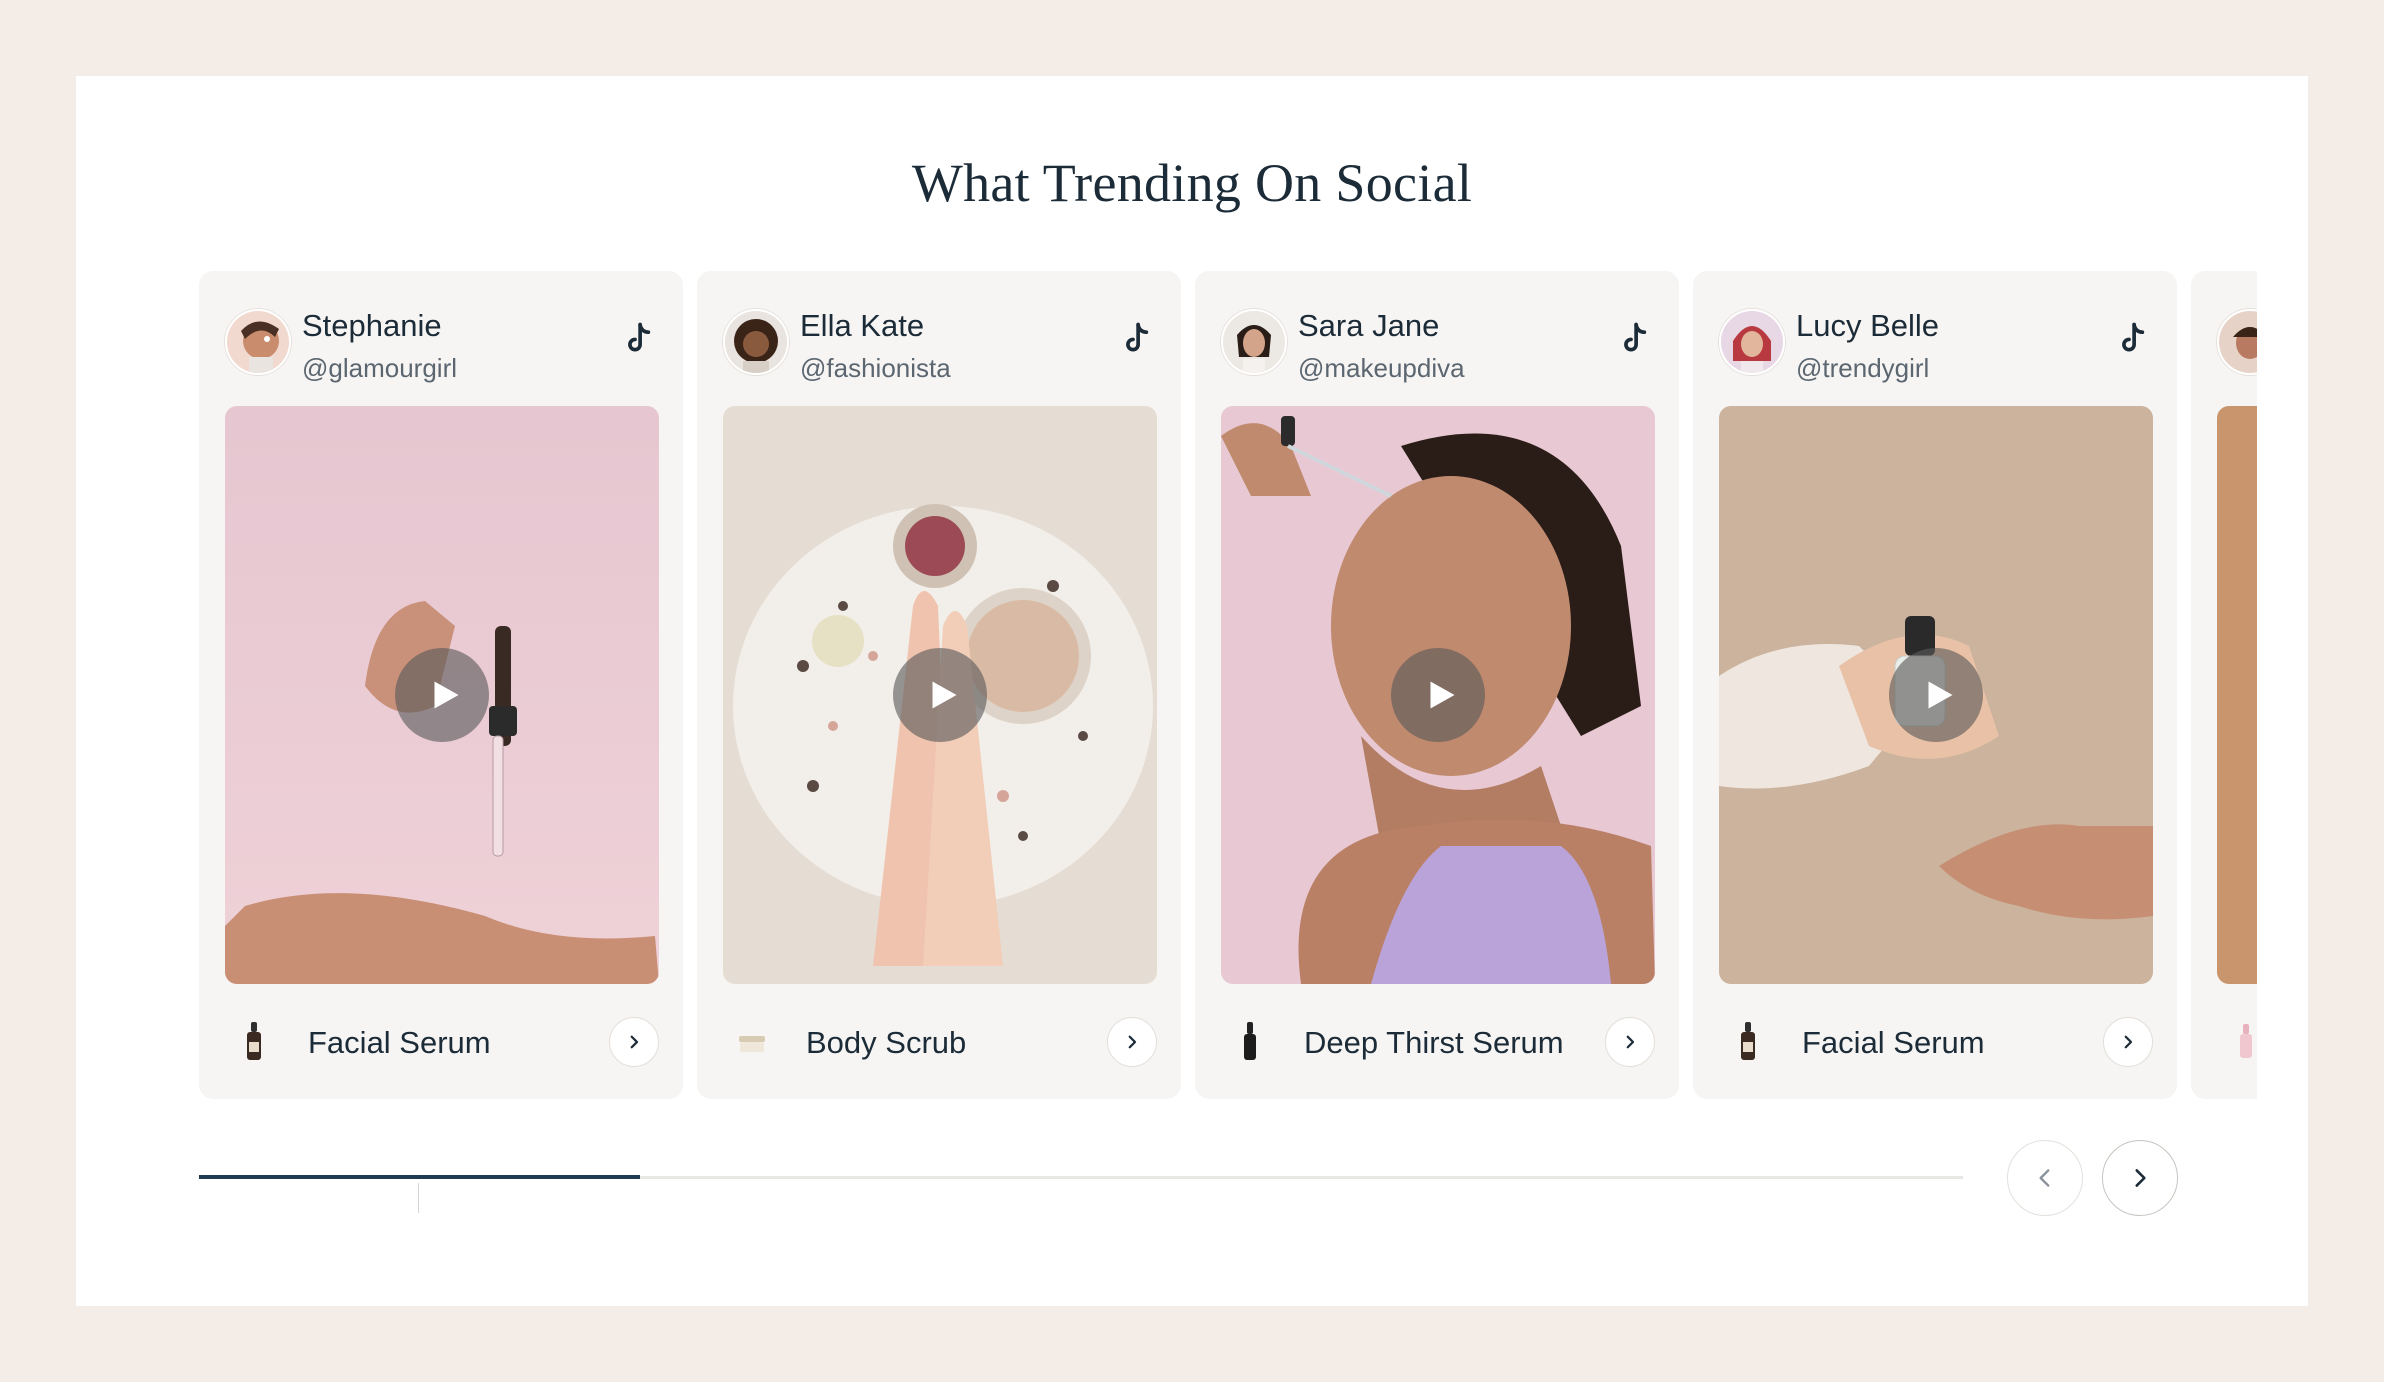 The image size is (2384, 1382). Describe the element at coordinates (1434, 1042) in the screenshot. I see `product-name: Deep Thirst Serum` at that location.